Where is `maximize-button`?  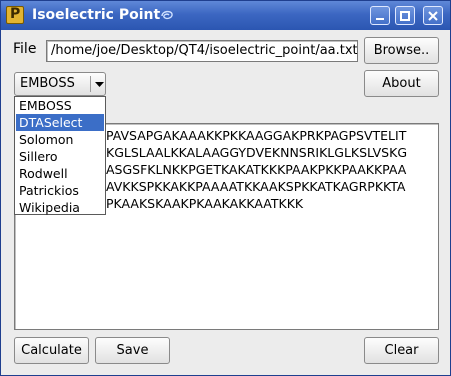
maximize-button is located at coordinates (405, 15).